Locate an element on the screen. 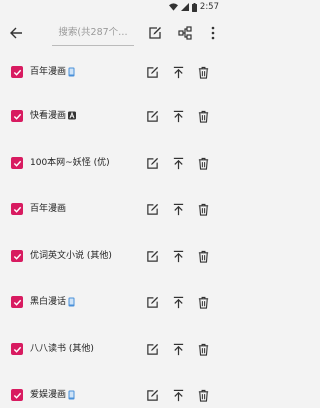 The width and height of the screenshot is (320, 408). source-name-text: 八八读书 (其他) is located at coordinates (62, 349).